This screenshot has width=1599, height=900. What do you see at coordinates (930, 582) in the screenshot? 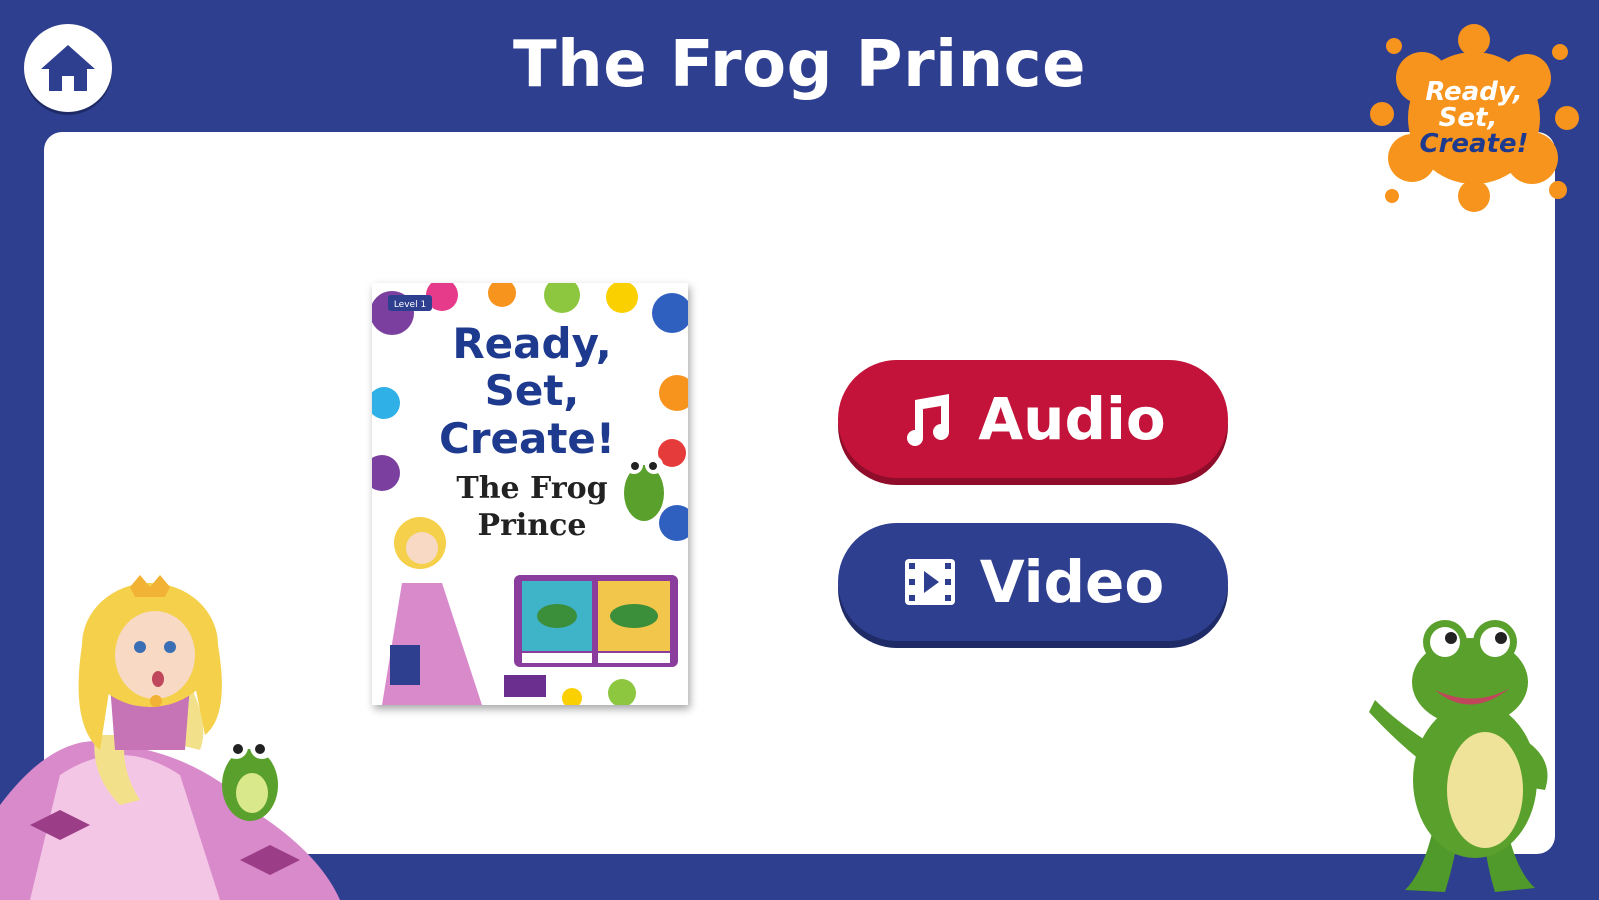
I see `film-play-icon` at bounding box center [930, 582].